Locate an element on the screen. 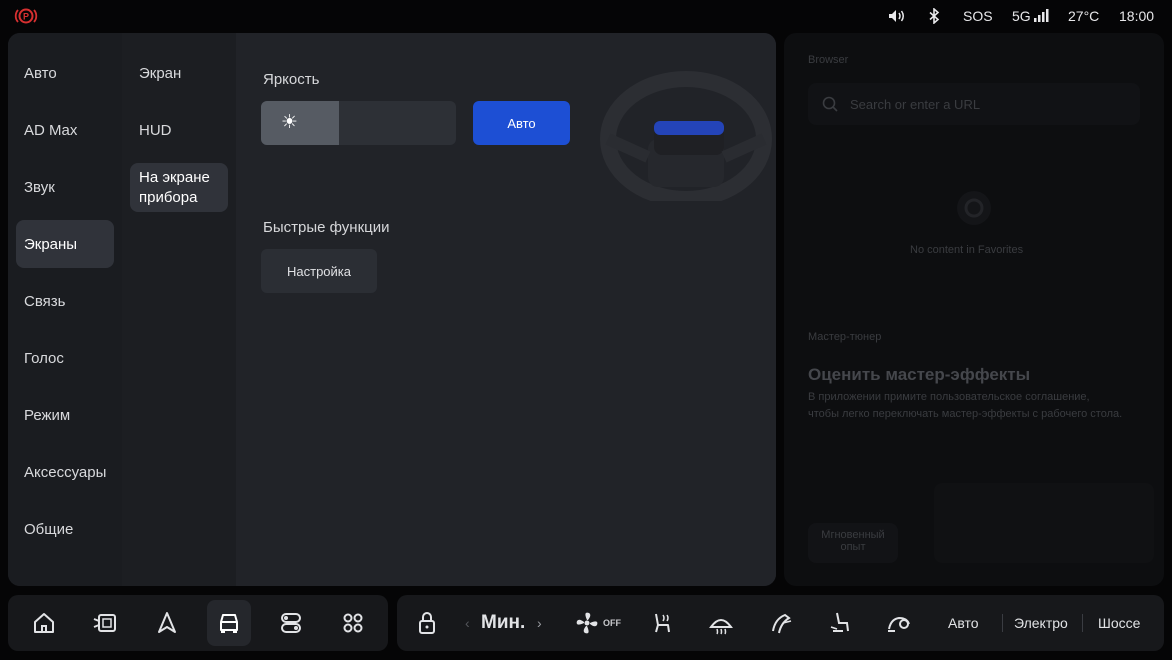 The width and height of the screenshot is (1172, 660). signal-icon is located at coordinates (1042, 15).